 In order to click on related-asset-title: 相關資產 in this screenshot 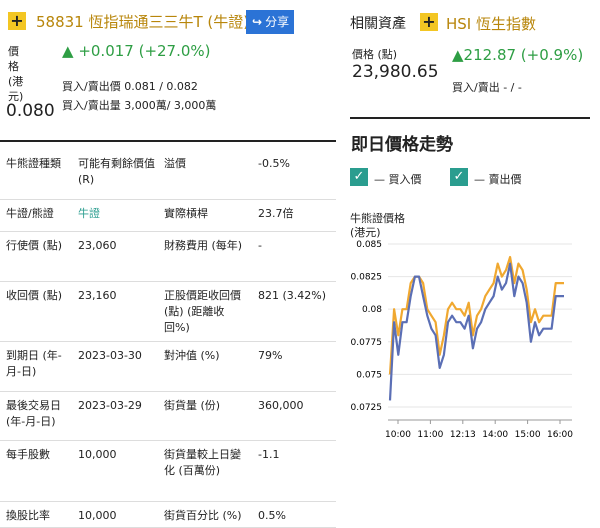, I will do `click(378, 24)`.